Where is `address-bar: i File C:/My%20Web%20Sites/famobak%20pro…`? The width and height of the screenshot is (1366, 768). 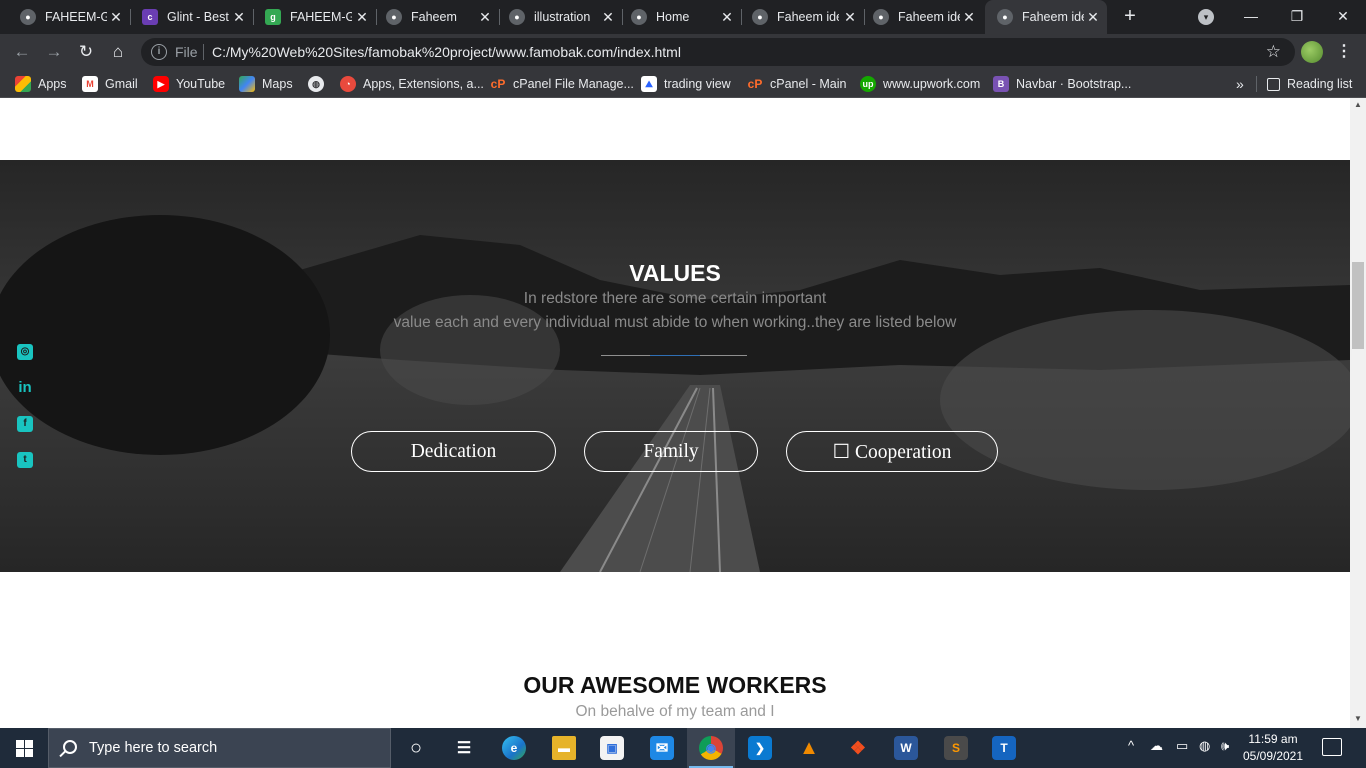 address-bar: i File C:/My%20Web%20Sites/famobak%20pro… is located at coordinates (718, 52).